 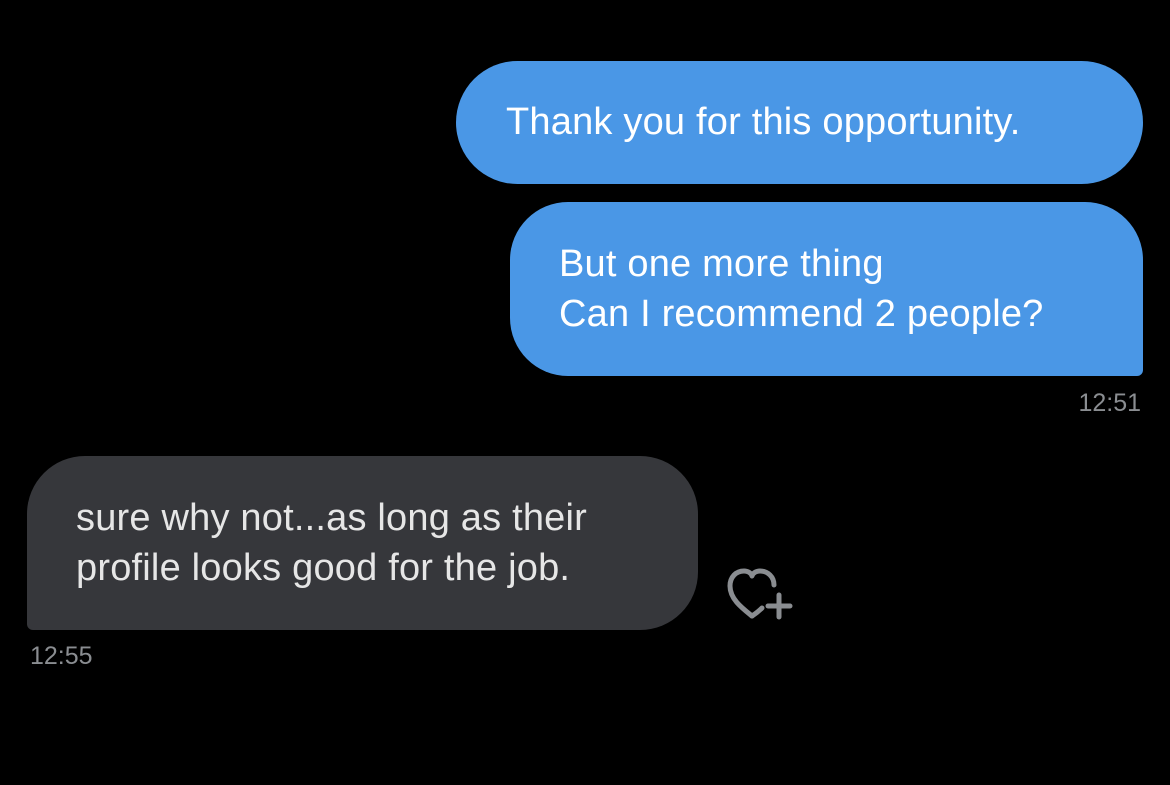 I want to click on message-text-line: Thank you for this opportunity., so click(x=763, y=122).